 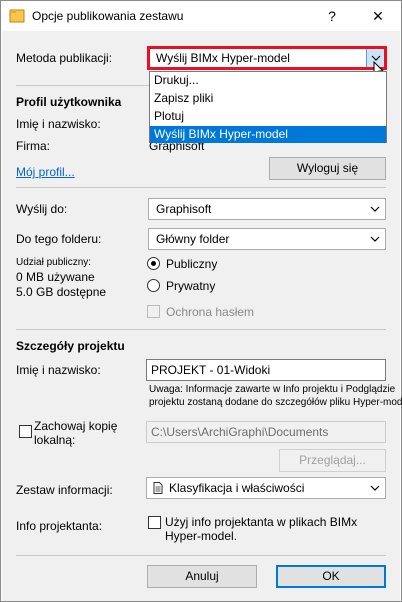 I want to click on keep-local-copy-checkbox, so click(x=25, y=431).